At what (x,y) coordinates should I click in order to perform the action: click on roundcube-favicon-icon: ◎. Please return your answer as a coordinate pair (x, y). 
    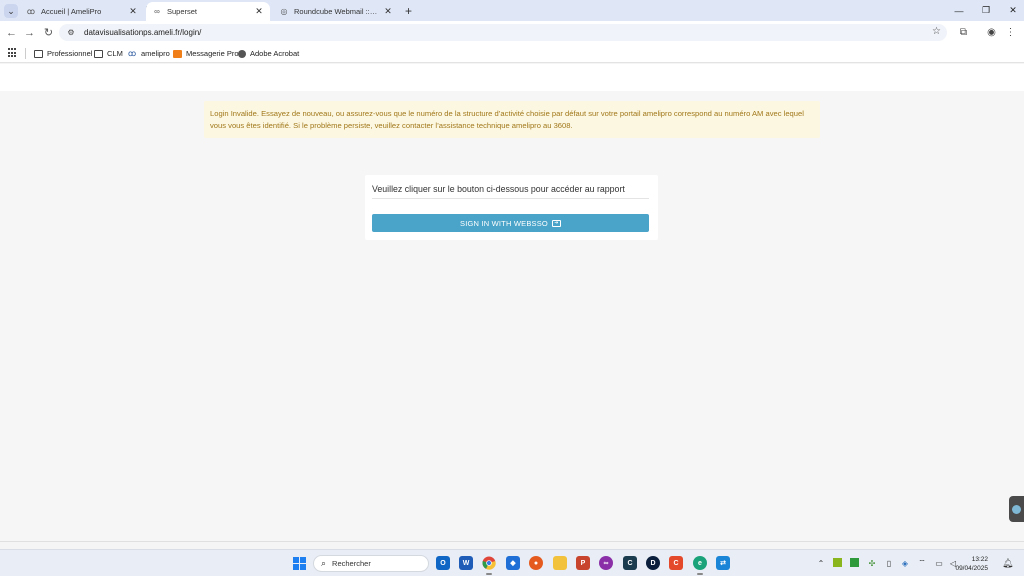
    Looking at the image, I should click on (284, 11).